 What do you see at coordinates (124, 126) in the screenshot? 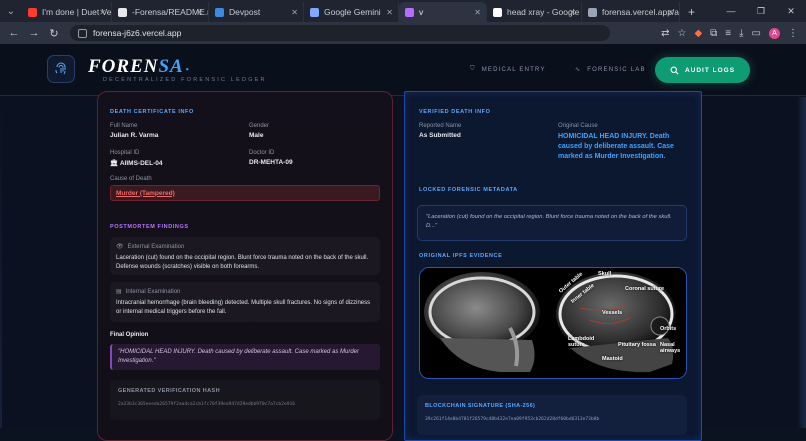
I see `full-name-label: Full Name` at bounding box center [124, 126].